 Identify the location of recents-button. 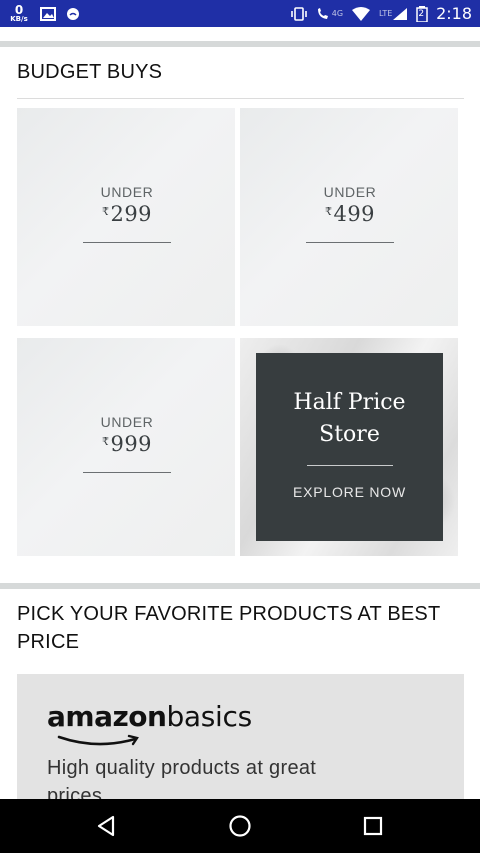
(373, 826).